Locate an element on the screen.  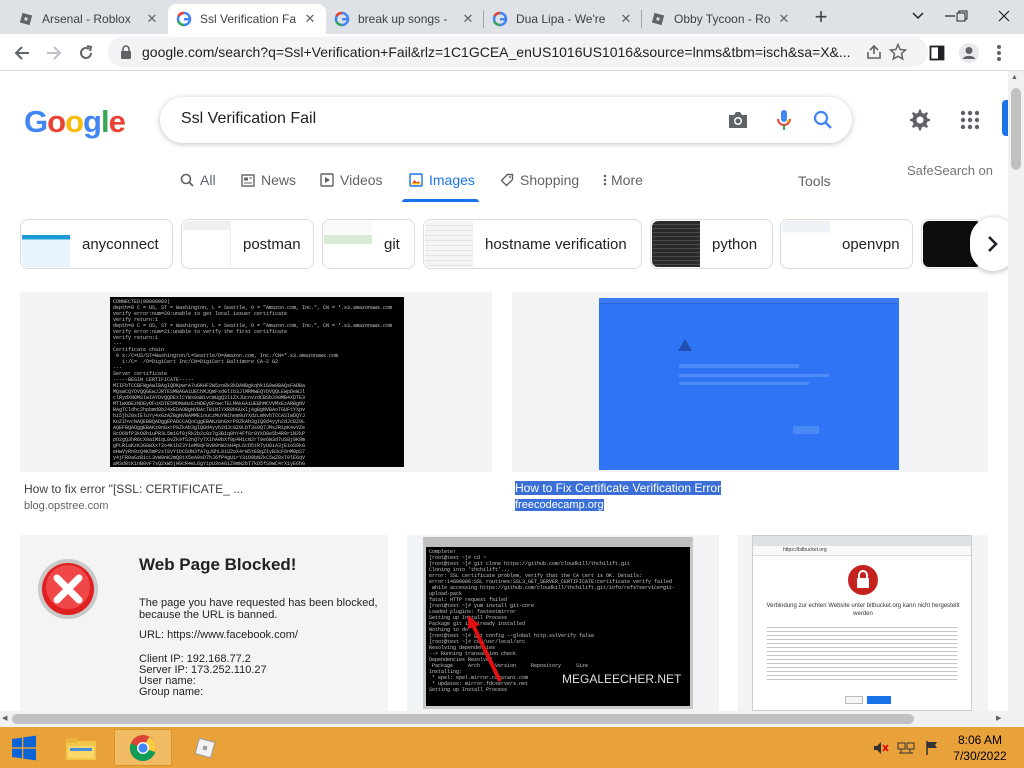
forward-button is located at coordinates (54, 53).